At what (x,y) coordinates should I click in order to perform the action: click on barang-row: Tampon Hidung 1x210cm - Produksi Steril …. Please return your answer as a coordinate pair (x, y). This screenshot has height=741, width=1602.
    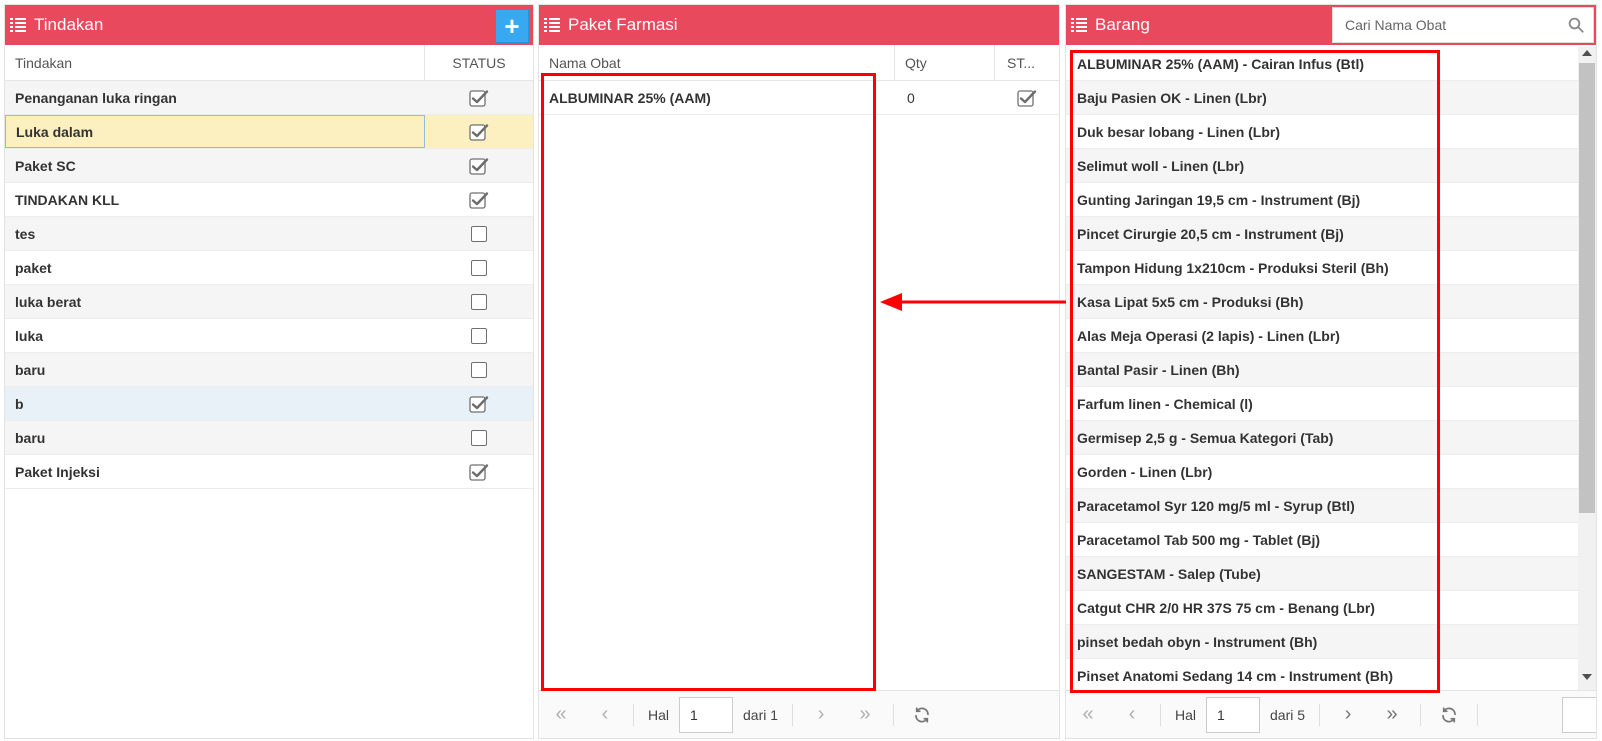
    Looking at the image, I should click on (1322, 268).